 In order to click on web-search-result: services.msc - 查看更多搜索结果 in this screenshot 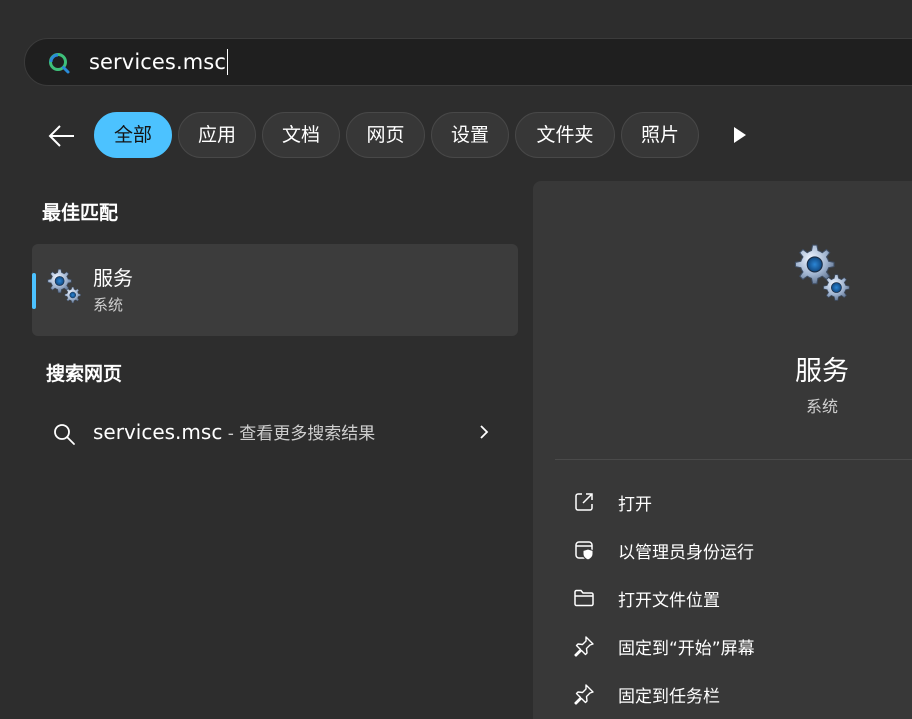, I will do `click(275, 432)`.